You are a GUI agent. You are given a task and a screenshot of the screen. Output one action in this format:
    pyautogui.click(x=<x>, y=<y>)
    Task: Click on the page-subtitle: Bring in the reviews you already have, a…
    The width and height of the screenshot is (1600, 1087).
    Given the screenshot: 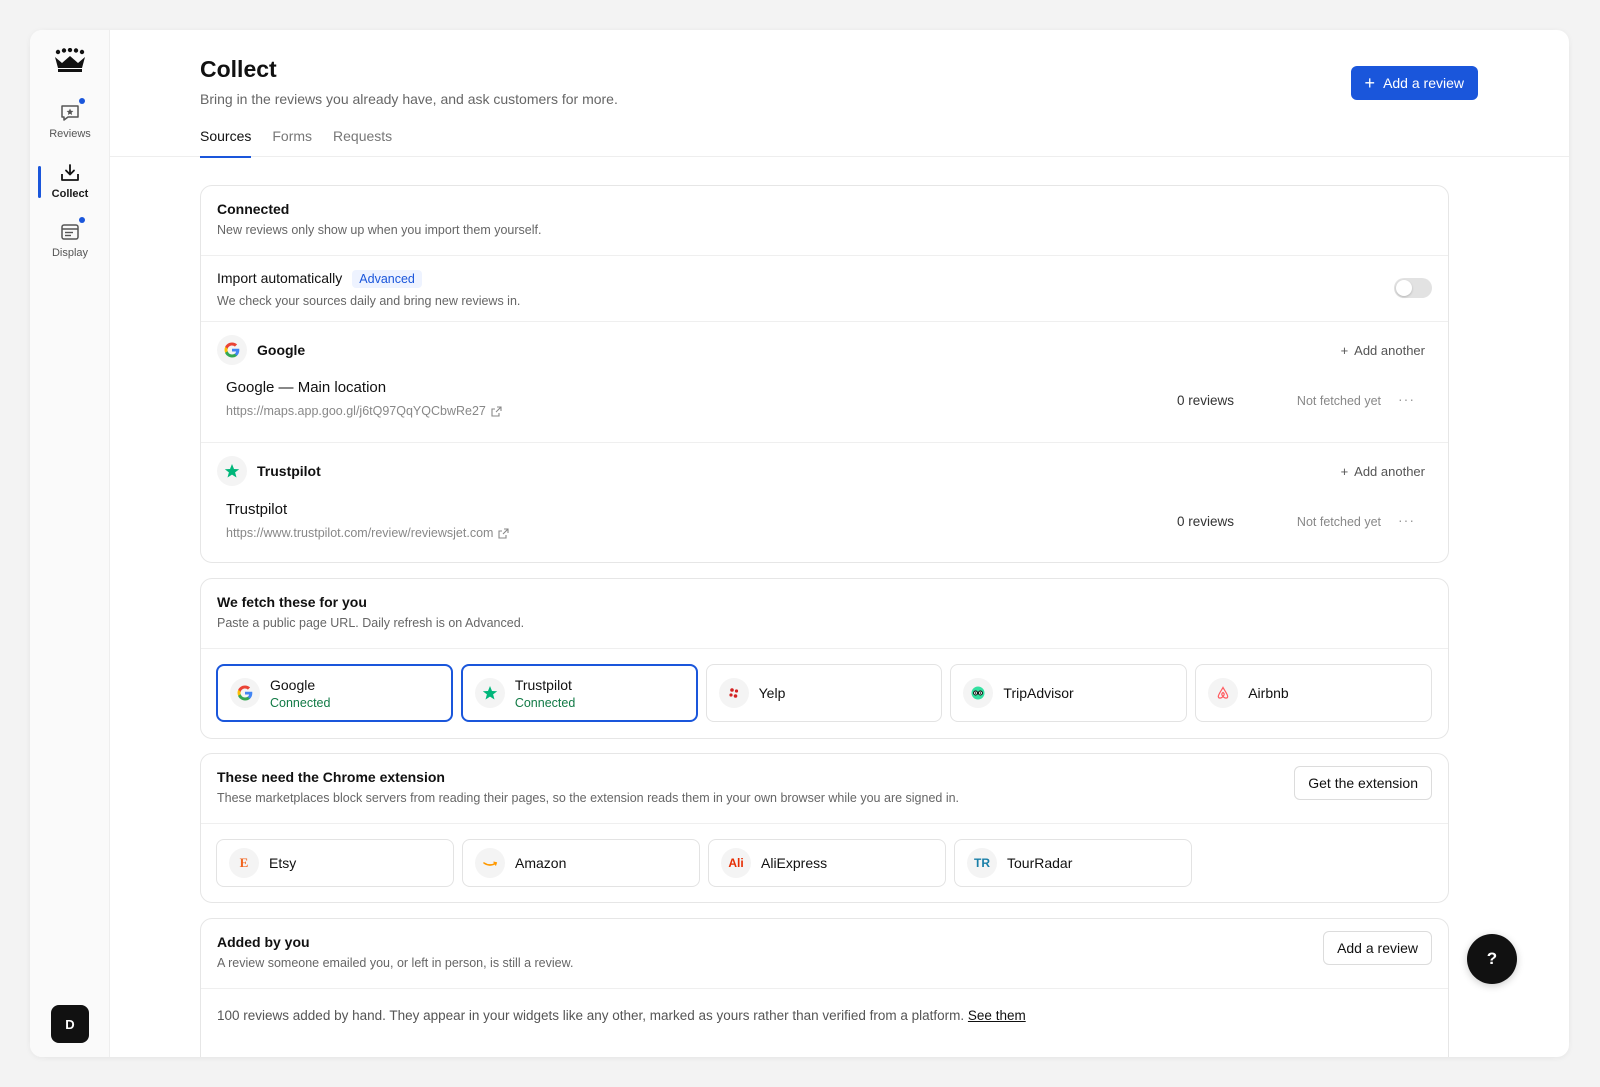 What is the action you would take?
    pyautogui.click(x=409, y=99)
    